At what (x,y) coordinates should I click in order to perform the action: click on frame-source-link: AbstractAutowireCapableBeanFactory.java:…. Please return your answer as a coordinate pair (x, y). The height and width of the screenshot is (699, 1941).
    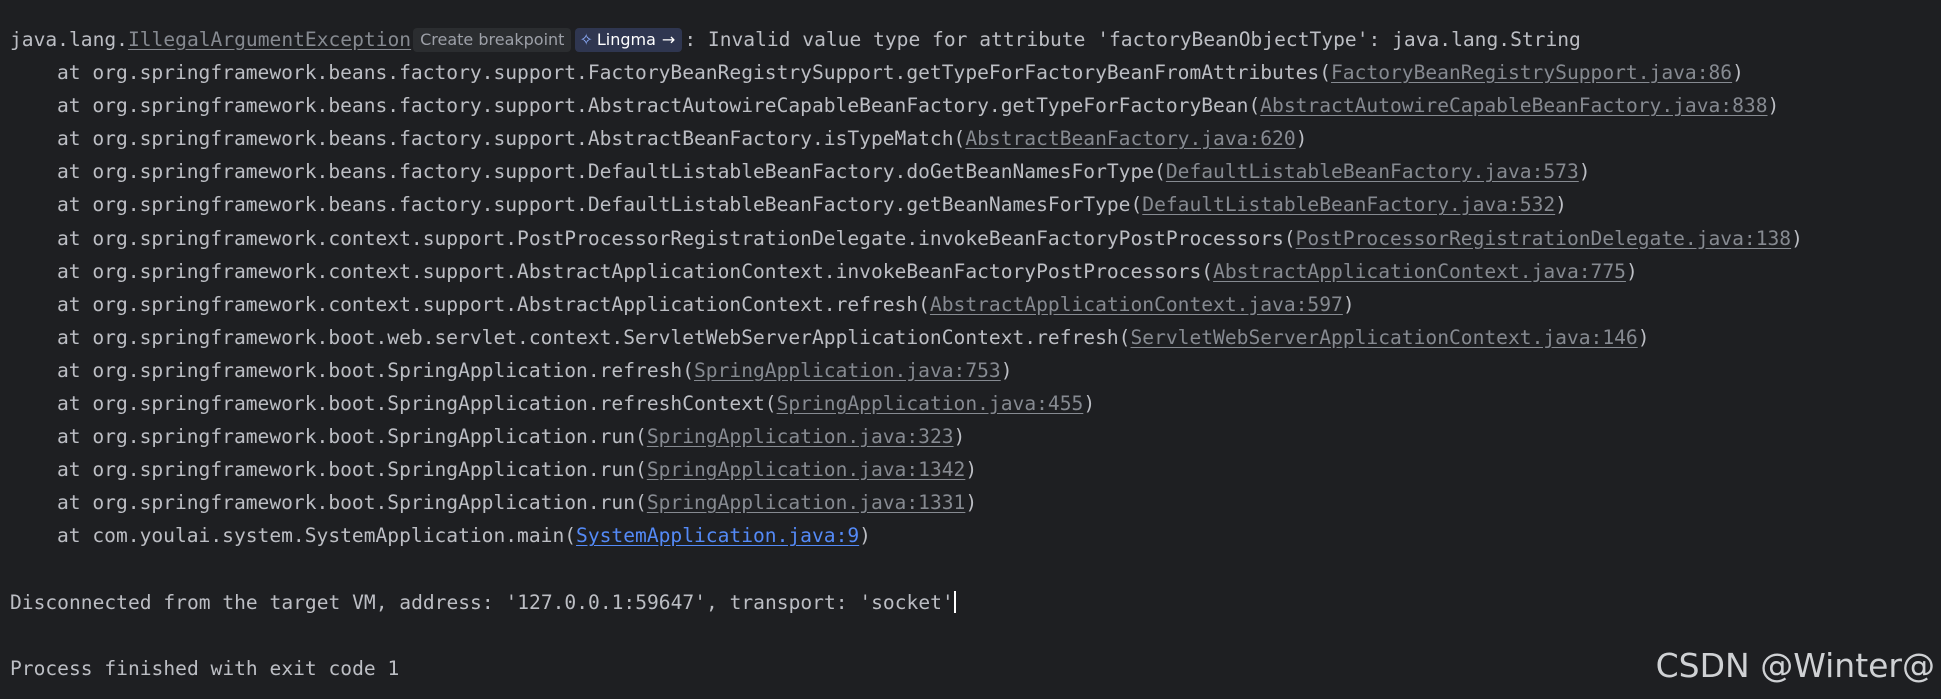
    Looking at the image, I should click on (1513, 105).